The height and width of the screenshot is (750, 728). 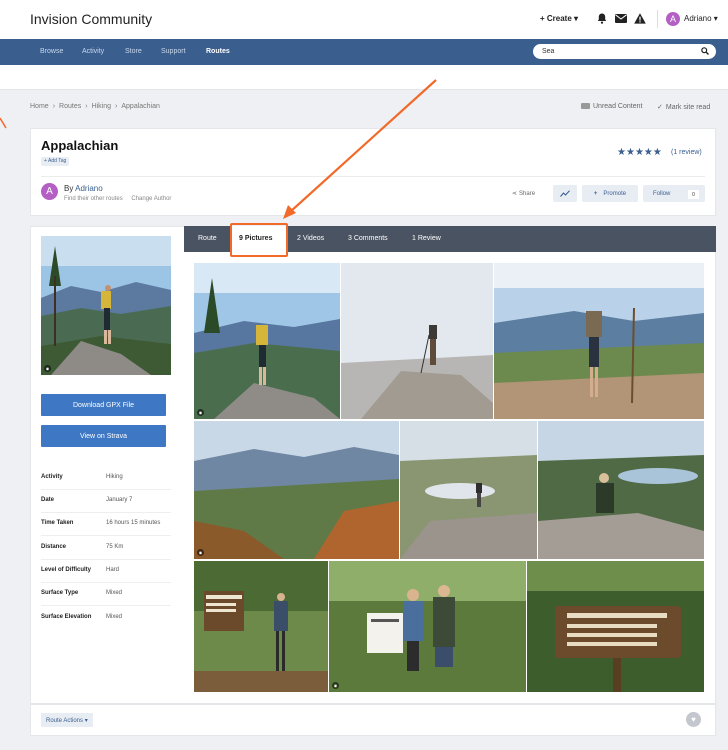 What do you see at coordinates (310, 238) in the screenshot?
I see `tab-videos: 2 Videos` at bounding box center [310, 238].